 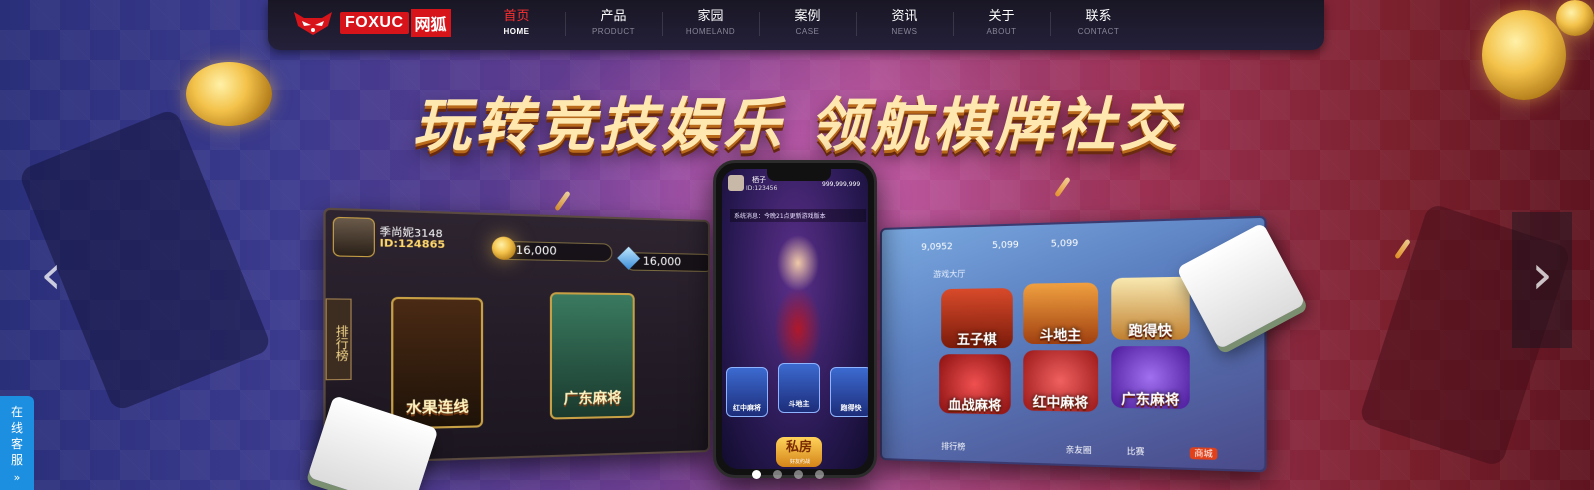 What do you see at coordinates (1203, 453) in the screenshot?
I see `bottom-menu-shop: 商城` at bounding box center [1203, 453].